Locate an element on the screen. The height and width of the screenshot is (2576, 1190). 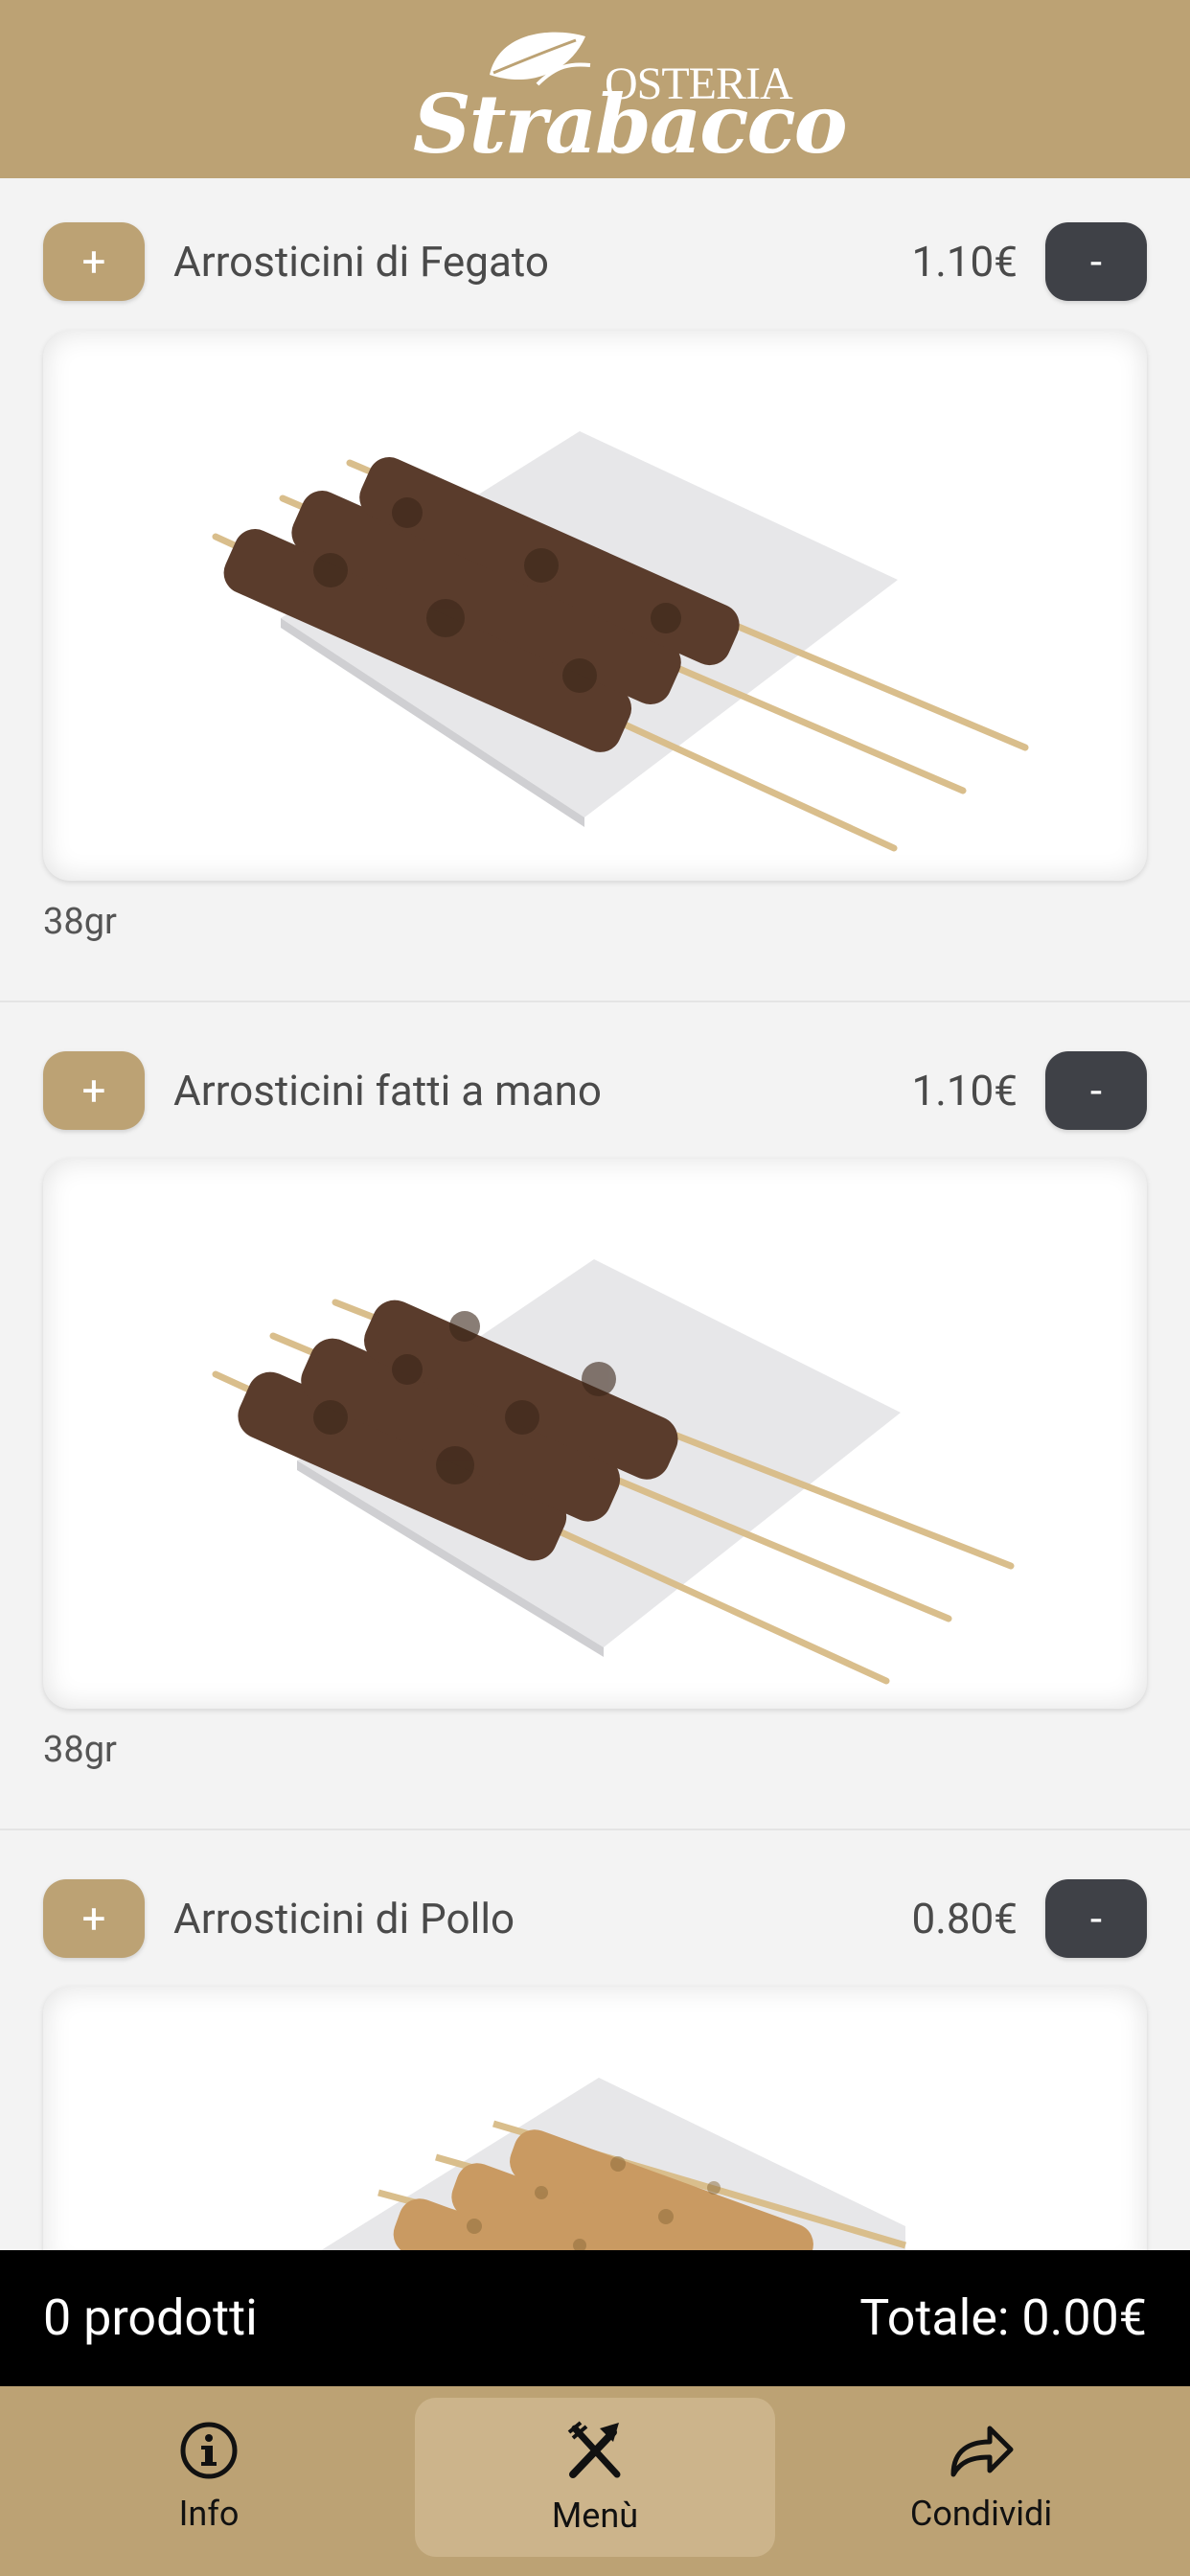
tab-share: Condividi is located at coordinates (981, 2477).